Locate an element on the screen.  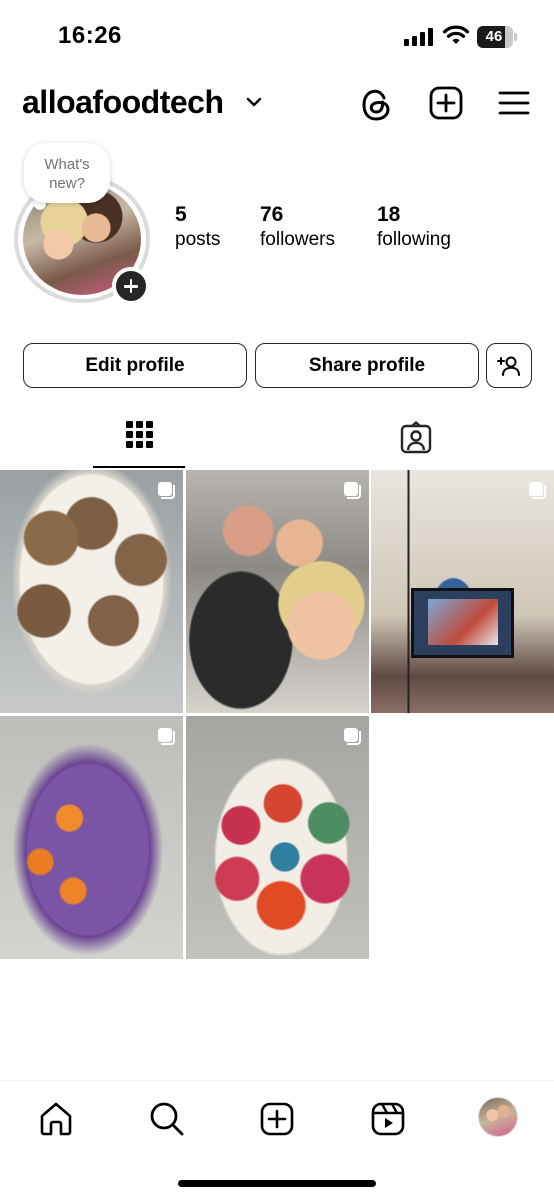
following-count: 18 is located at coordinates (389, 214).